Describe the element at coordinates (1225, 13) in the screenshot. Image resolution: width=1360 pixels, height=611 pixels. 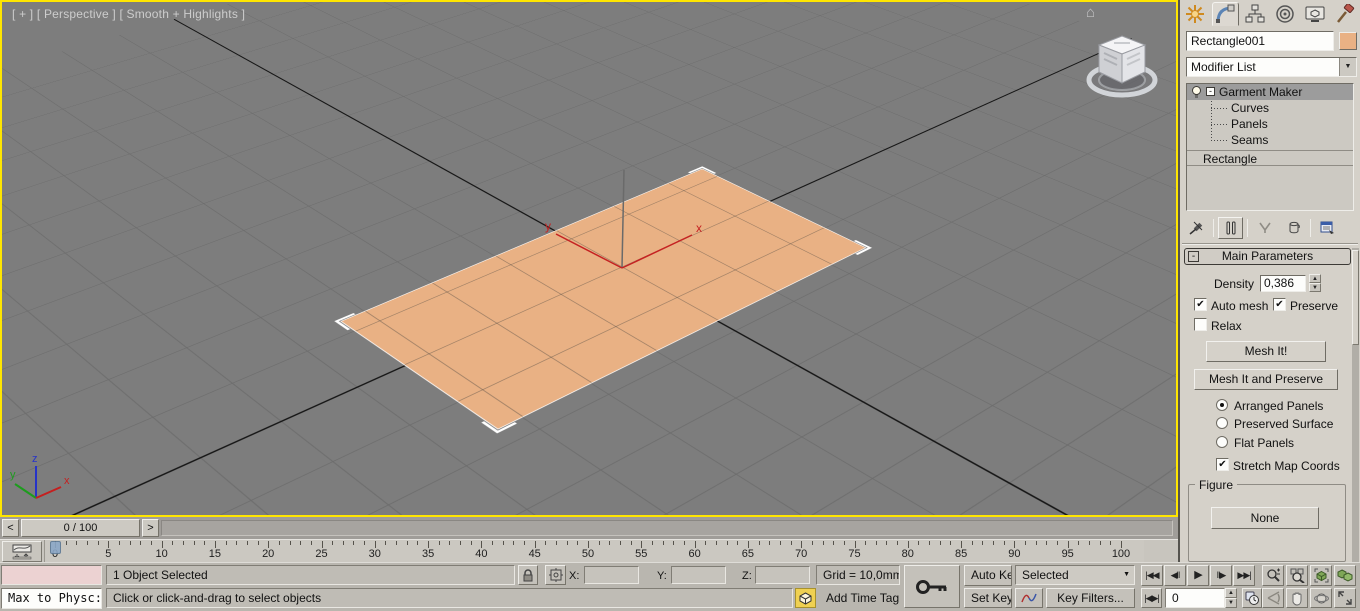
I see `tab-modify` at that location.